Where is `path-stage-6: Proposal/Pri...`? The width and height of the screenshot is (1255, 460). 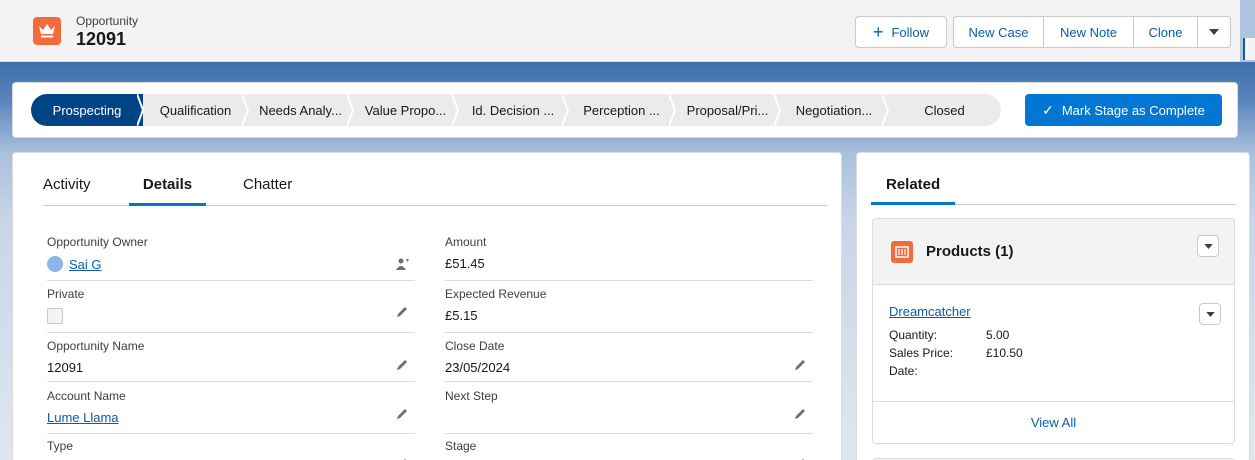 path-stage-6: Proposal/Pri... is located at coordinates (728, 110).